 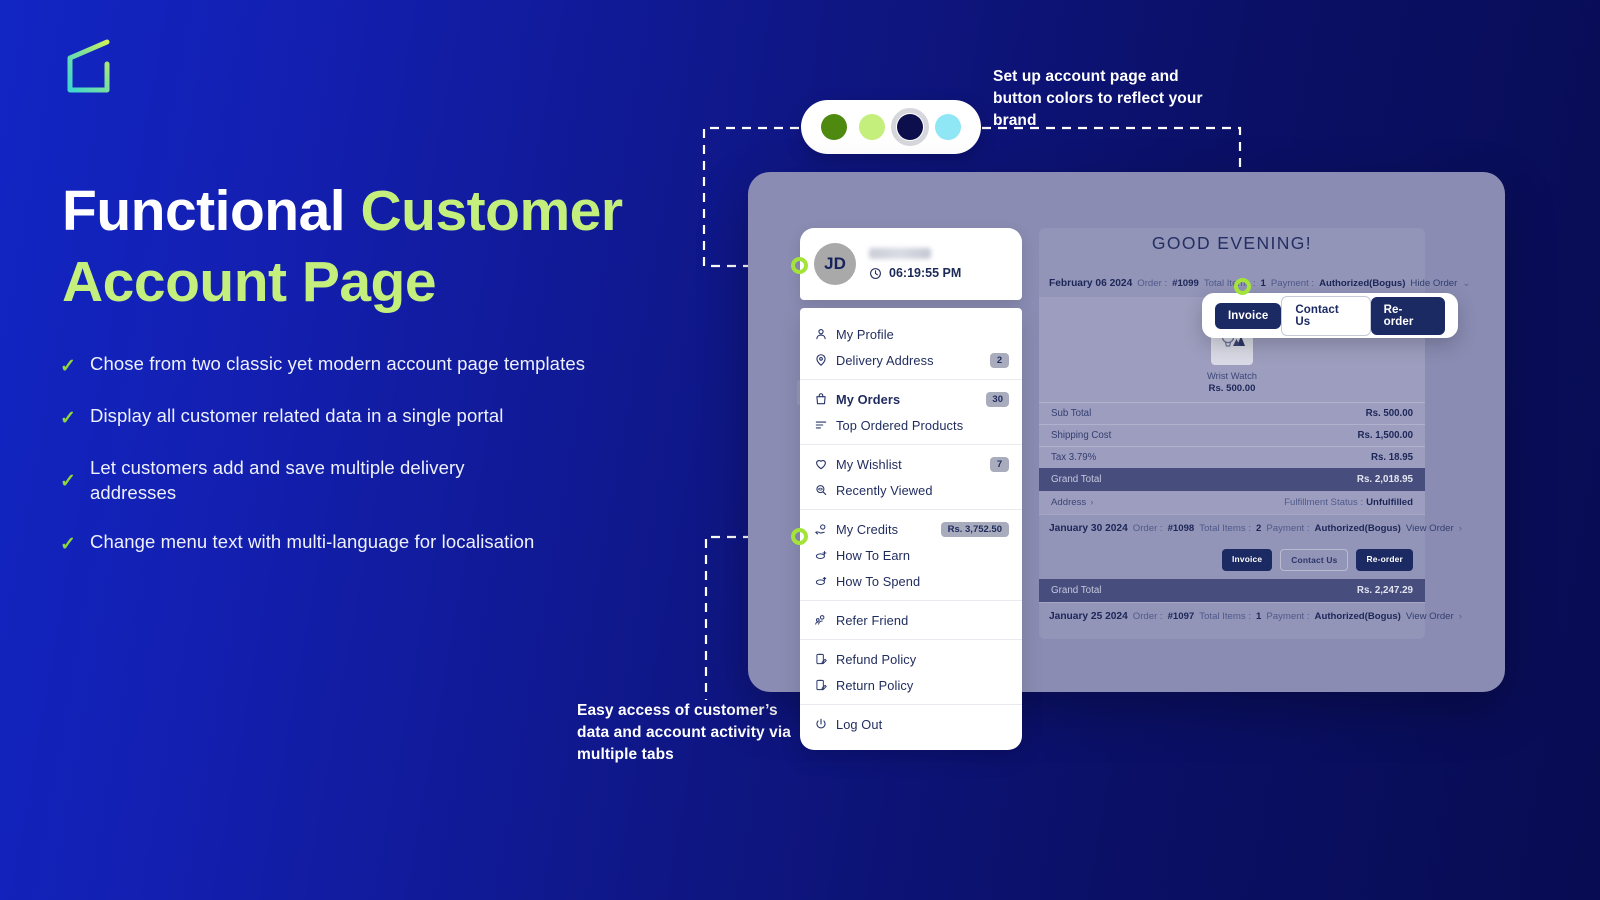 I want to click on menu-item-recently-viewed: Recently Viewed, so click(x=911, y=490).